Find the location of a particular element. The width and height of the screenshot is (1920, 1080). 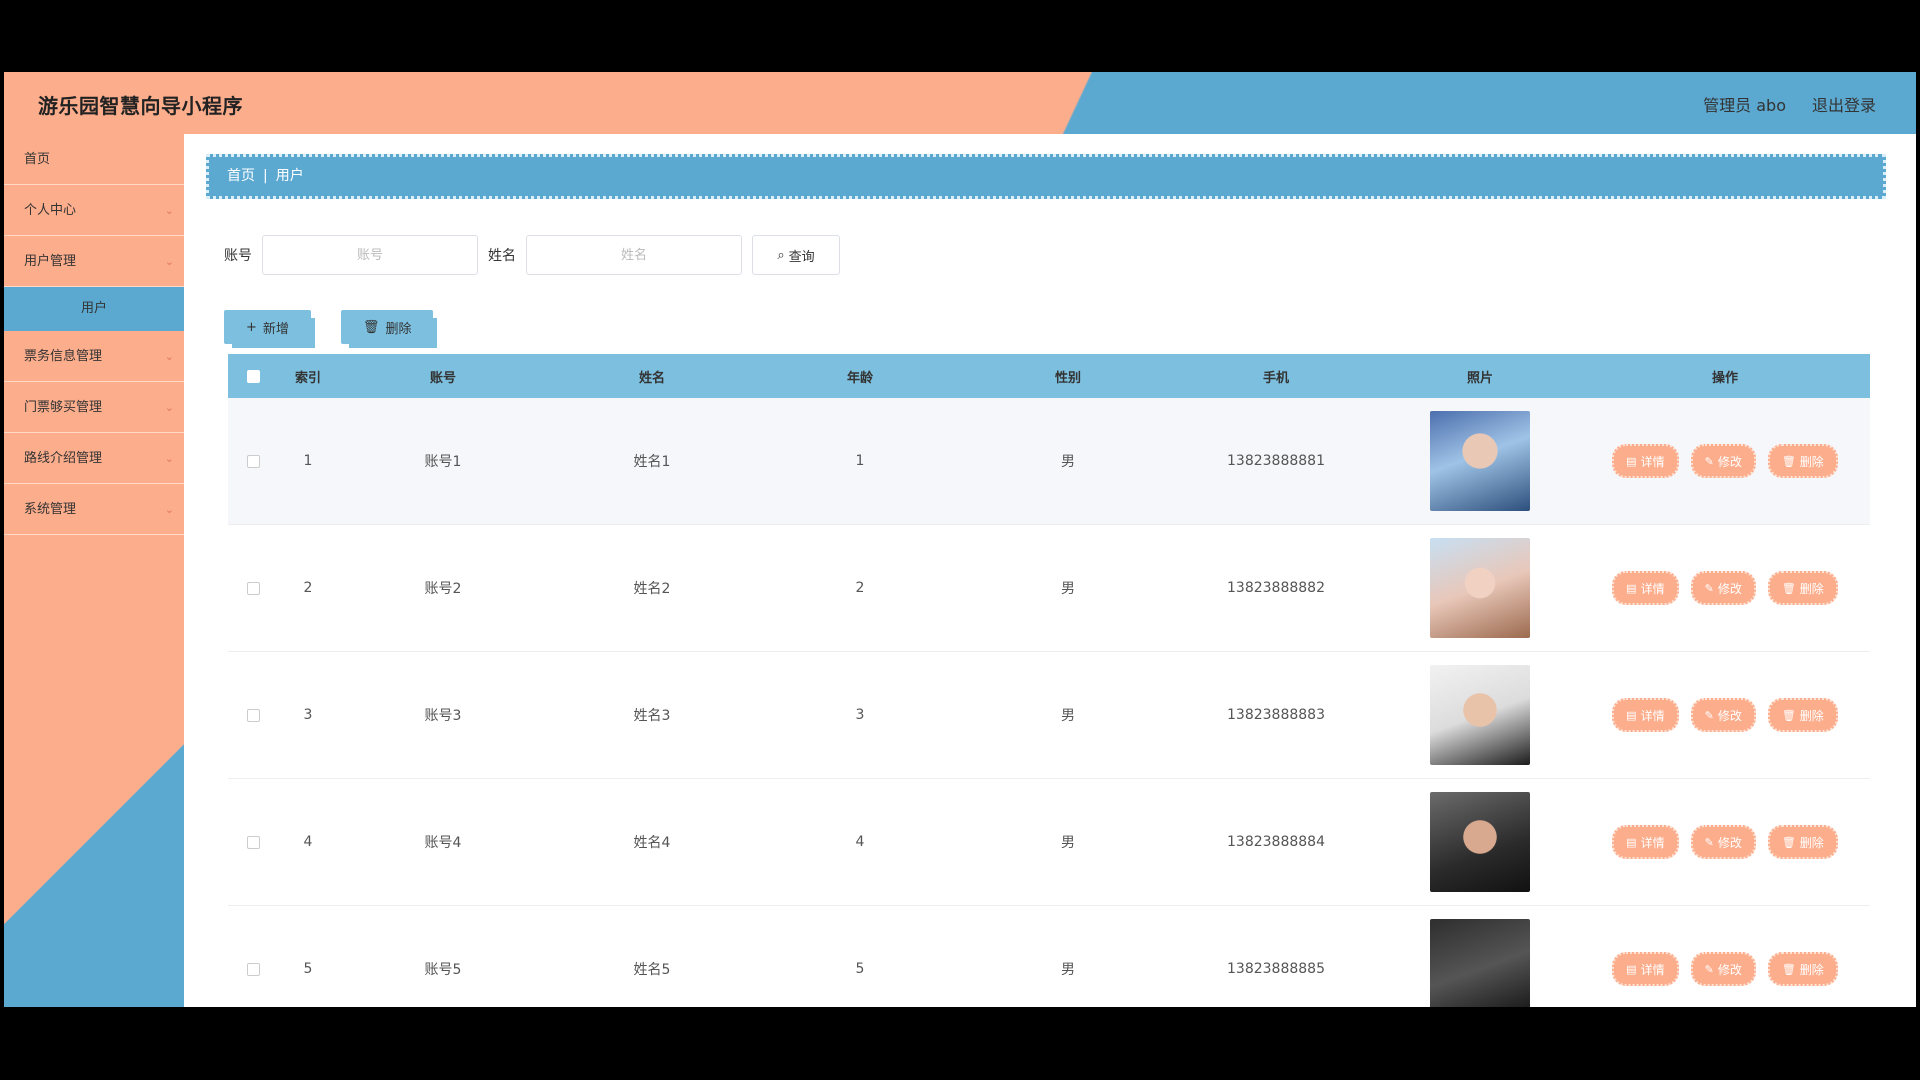

cell-index: 4 is located at coordinates (308, 842).